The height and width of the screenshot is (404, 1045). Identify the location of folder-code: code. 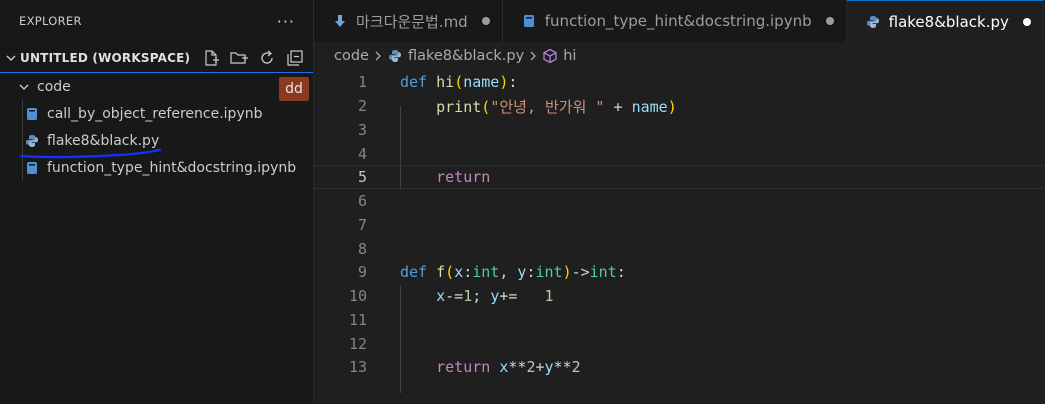
(156, 86).